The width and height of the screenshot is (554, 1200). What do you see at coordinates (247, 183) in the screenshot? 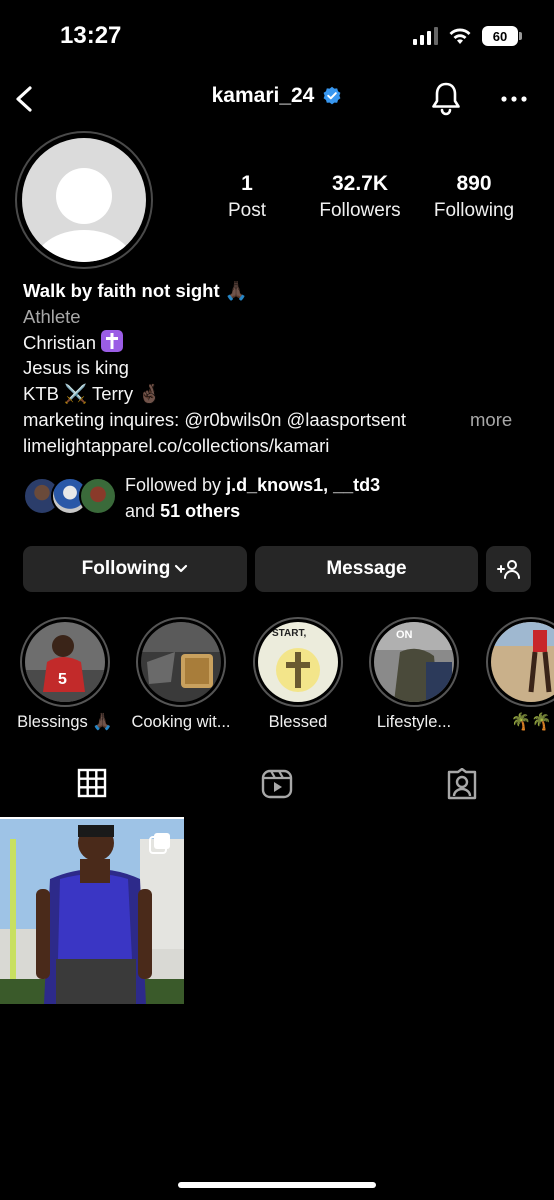
I see `stat-posts-count: 1` at bounding box center [247, 183].